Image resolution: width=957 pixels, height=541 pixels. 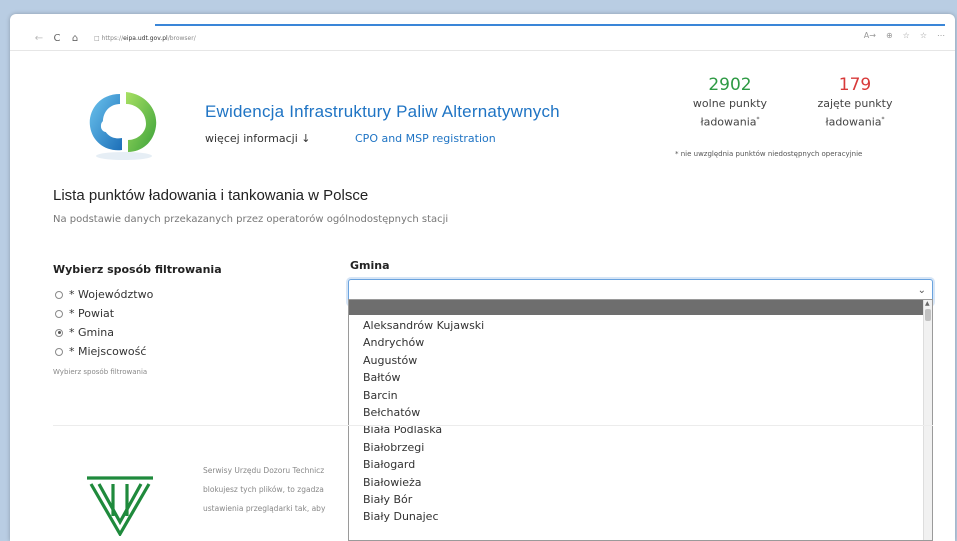 What do you see at coordinates (423, 395) in the screenshot?
I see `list-item: Barcin` at bounding box center [423, 395].